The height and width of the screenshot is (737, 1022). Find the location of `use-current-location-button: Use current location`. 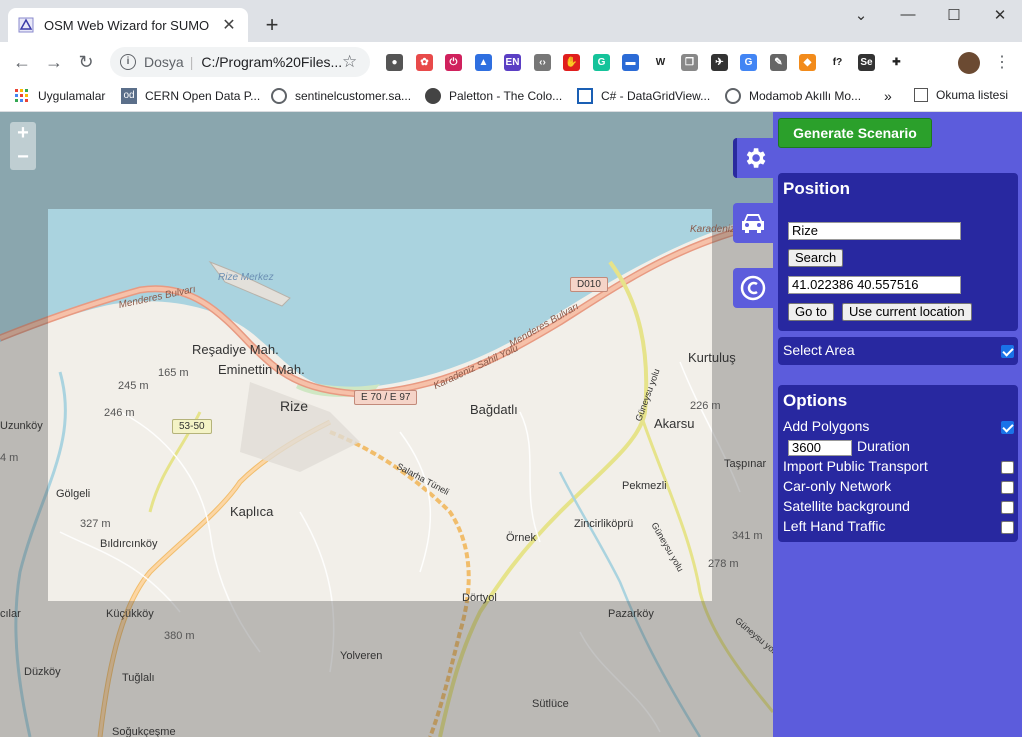

use-current-location-button: Use current location is located at coordinates (907, 312).